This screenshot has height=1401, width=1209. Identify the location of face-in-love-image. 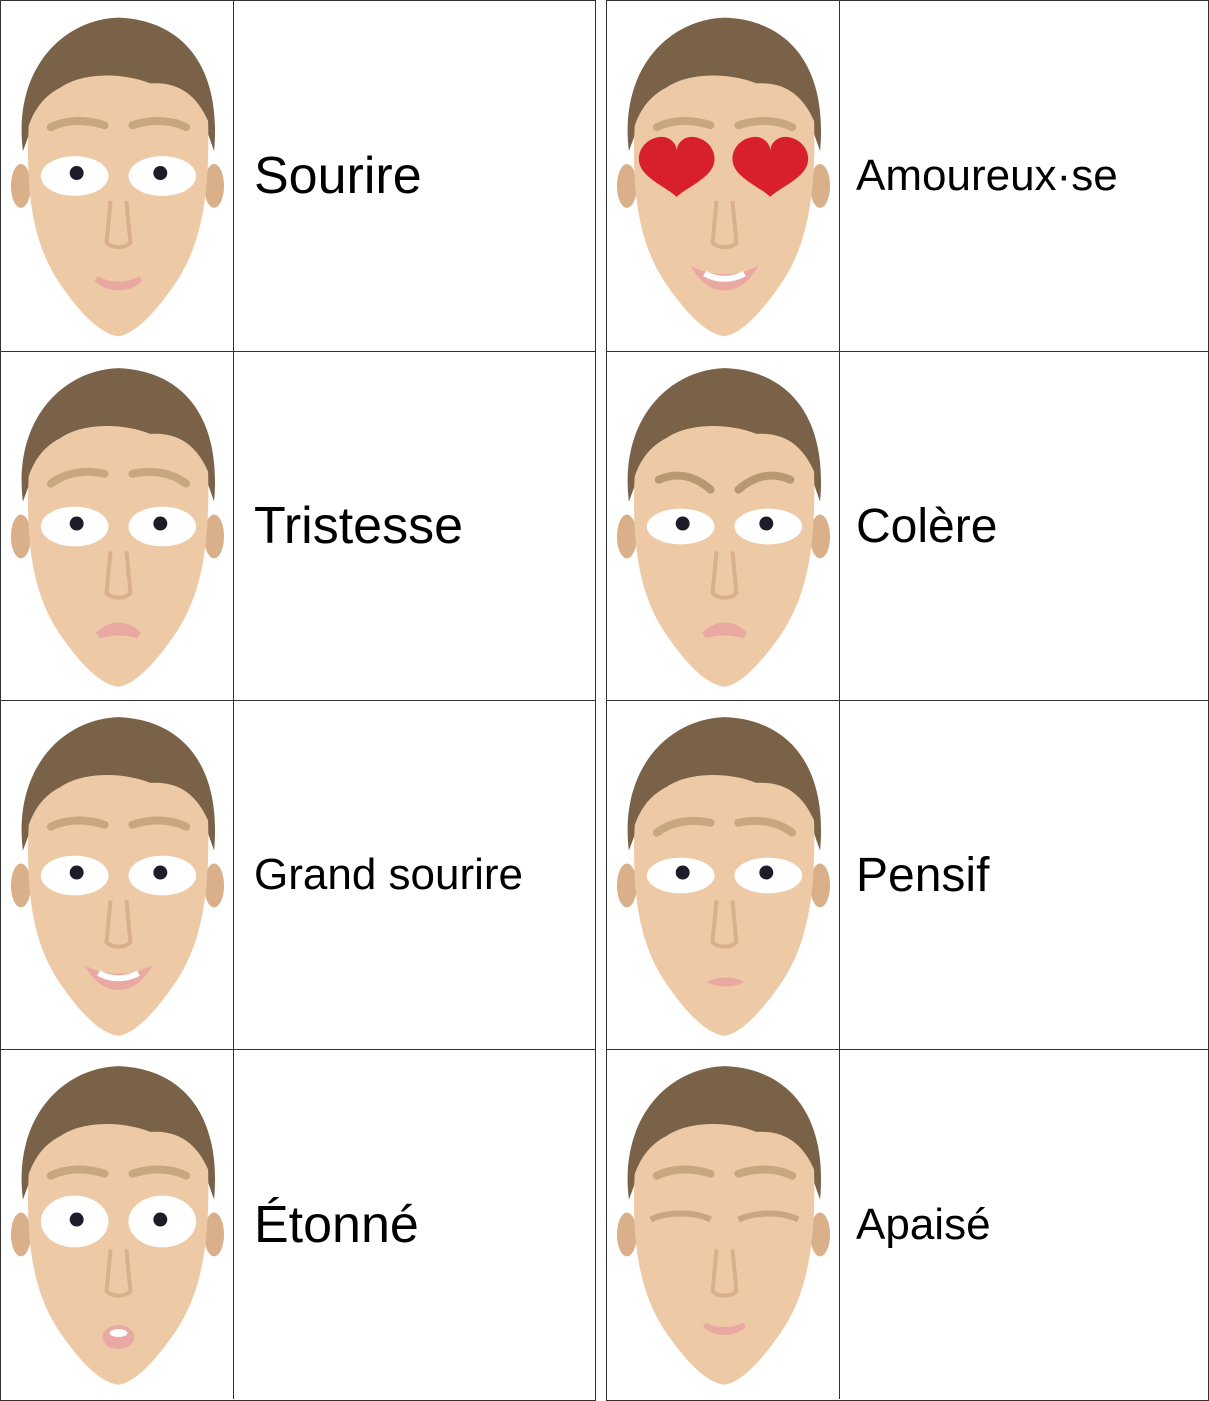
(723, 177).